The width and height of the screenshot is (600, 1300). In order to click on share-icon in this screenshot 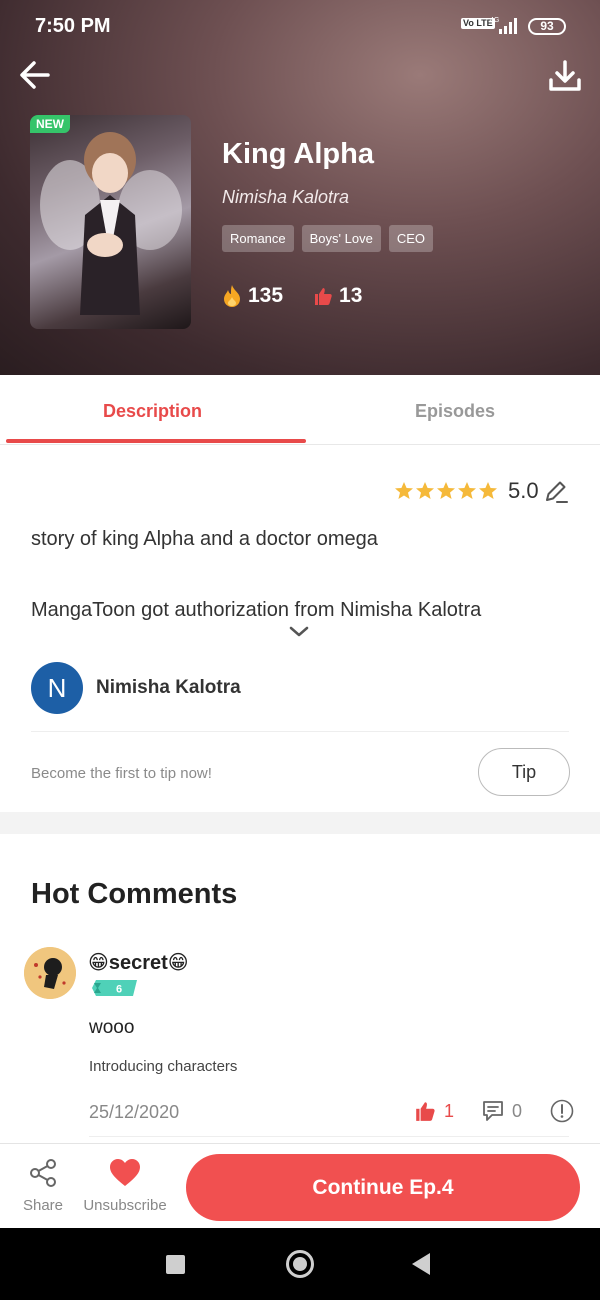, I will do `click(43, 1173)`.